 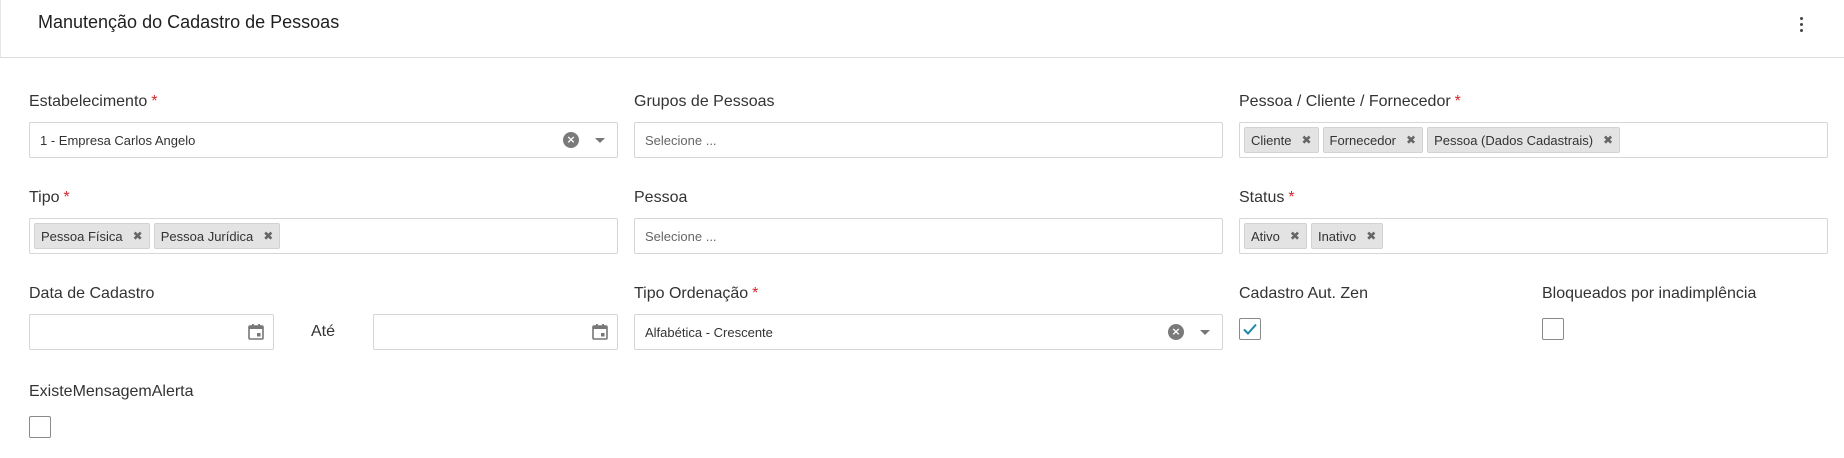 What do you see at coordinates (709, 332) in the screenshot?
I see `tipo-ordenacao-value: Alfabética - Crescente` at bounding box center [709, 332].